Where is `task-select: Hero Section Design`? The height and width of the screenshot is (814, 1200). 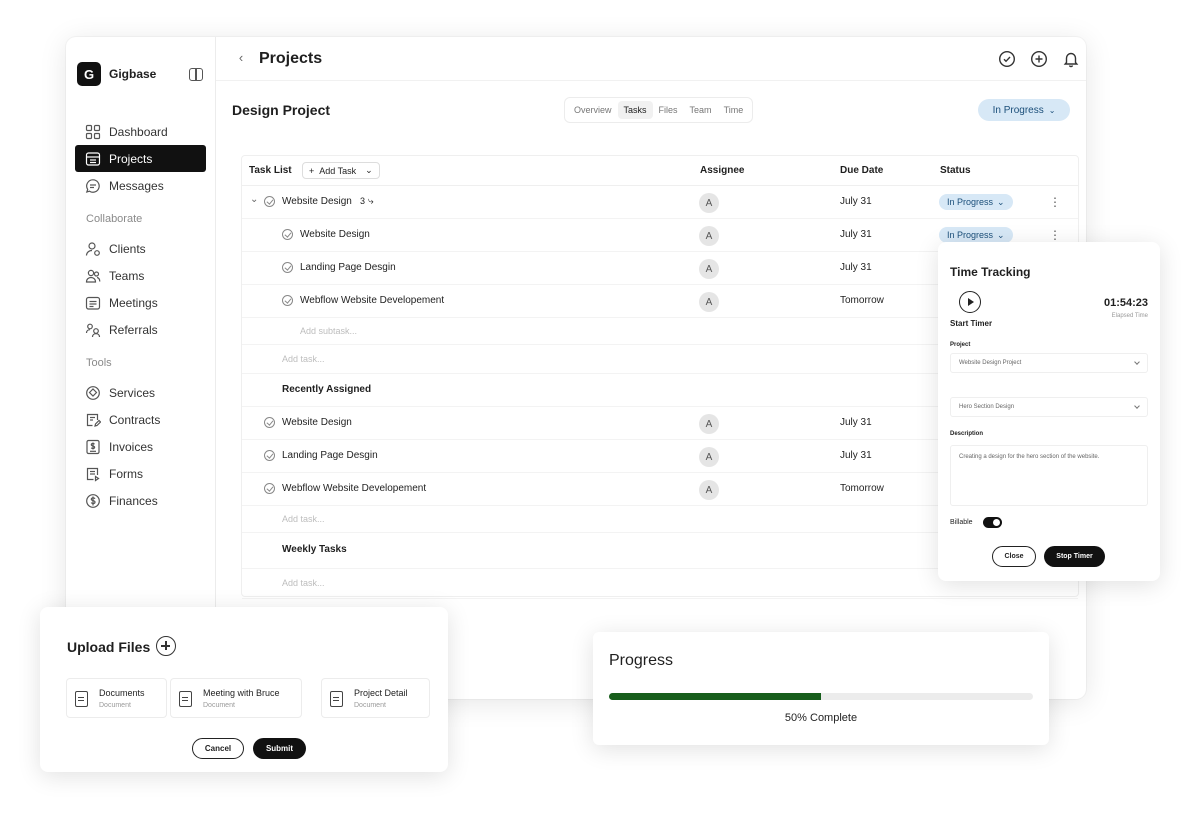 task-select: Hero Section Design is located at coordinates (1049, 407).